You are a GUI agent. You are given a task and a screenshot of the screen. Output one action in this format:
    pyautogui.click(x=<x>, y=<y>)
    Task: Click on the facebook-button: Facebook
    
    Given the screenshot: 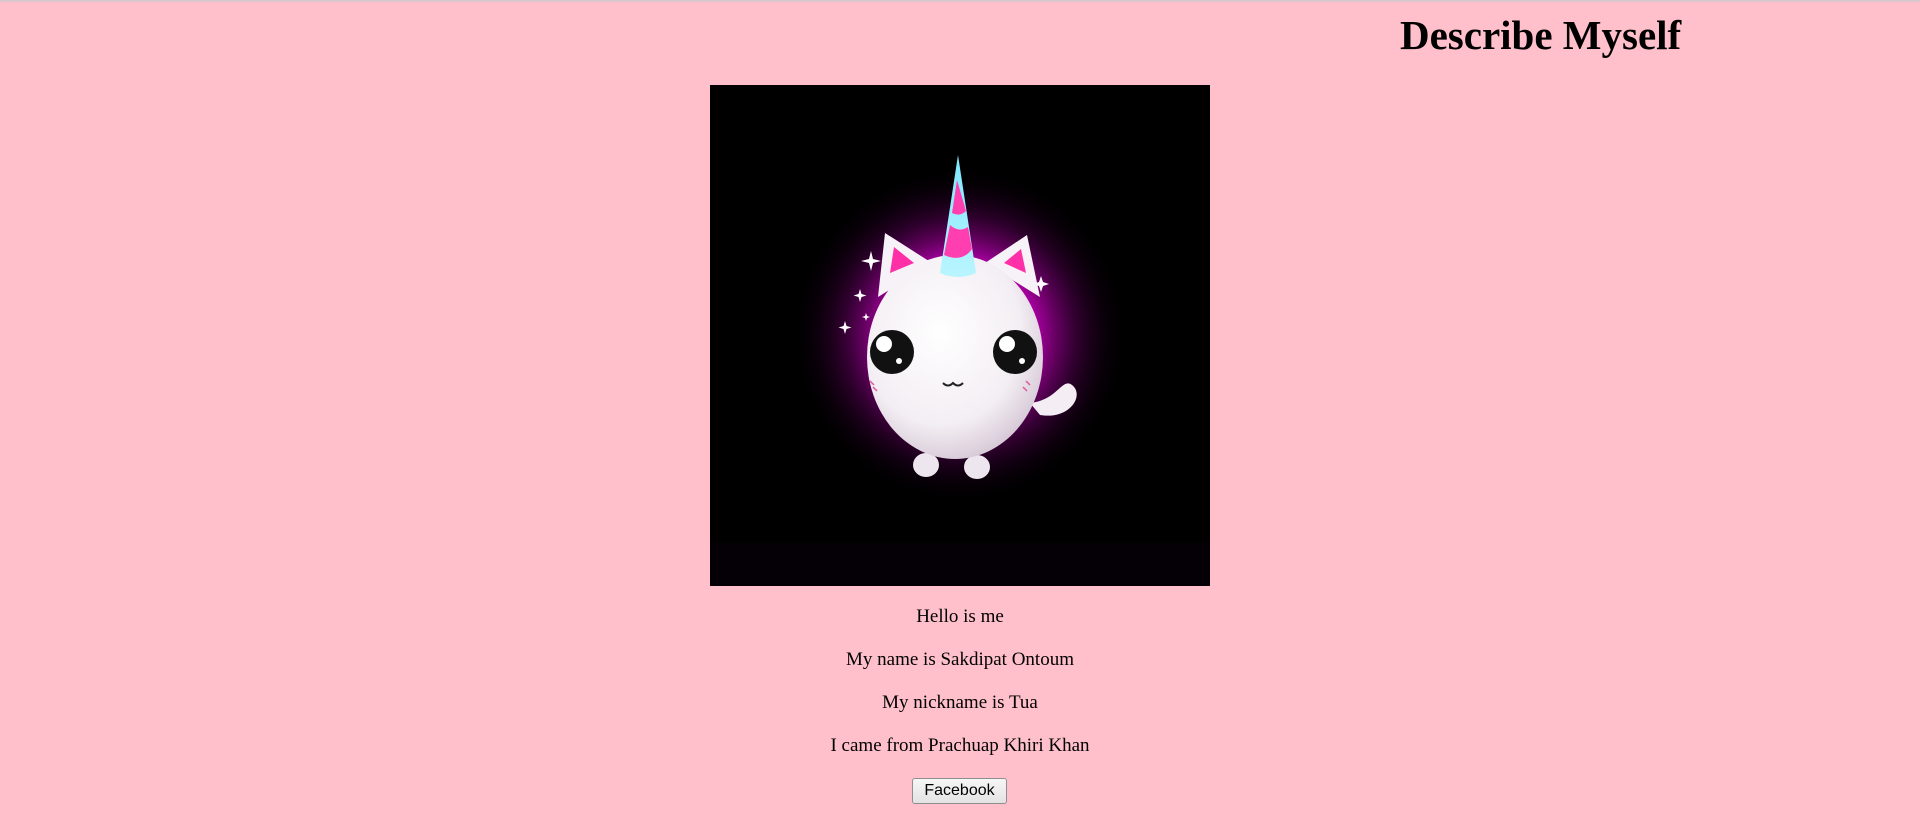 What is the action you would take?
    pyautogui.click(x=959, y=791)
    